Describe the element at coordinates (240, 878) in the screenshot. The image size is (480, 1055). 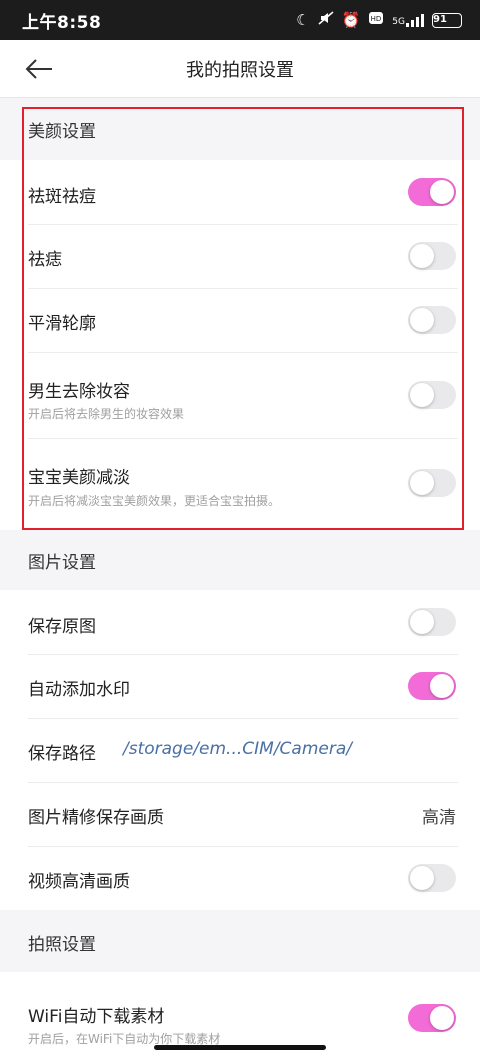
I see `setting-row-video-hd: 视频高清画质` at that location.